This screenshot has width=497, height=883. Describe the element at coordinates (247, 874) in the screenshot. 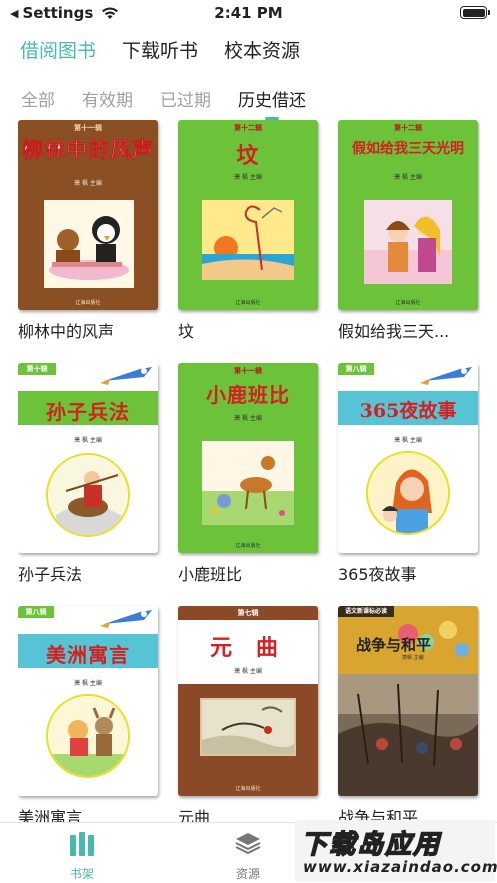

I see `tab-resources-label: 资源` at that location.